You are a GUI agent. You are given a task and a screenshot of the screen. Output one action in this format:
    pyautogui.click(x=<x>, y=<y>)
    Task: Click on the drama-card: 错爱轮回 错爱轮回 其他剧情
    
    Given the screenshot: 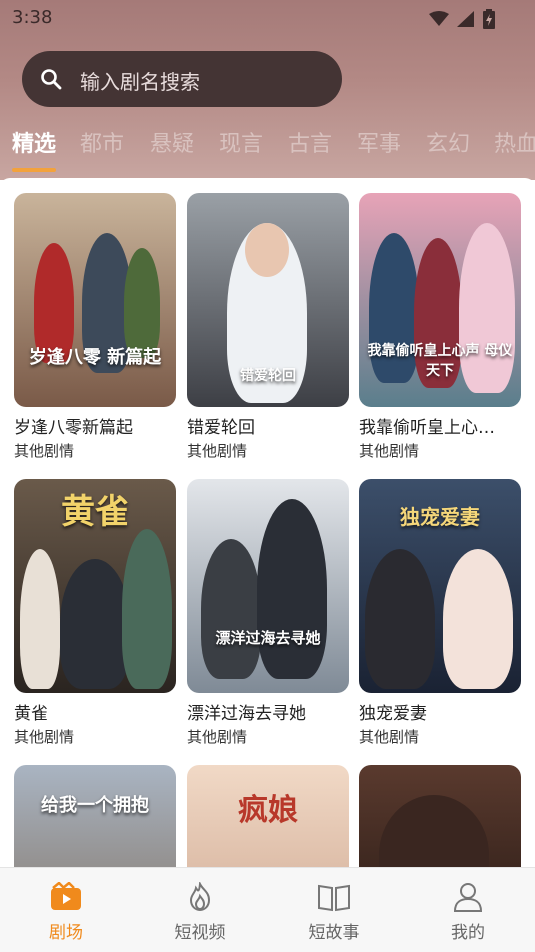 What is the action you would take?
    pyautogui.click(x=268, y=327)
    